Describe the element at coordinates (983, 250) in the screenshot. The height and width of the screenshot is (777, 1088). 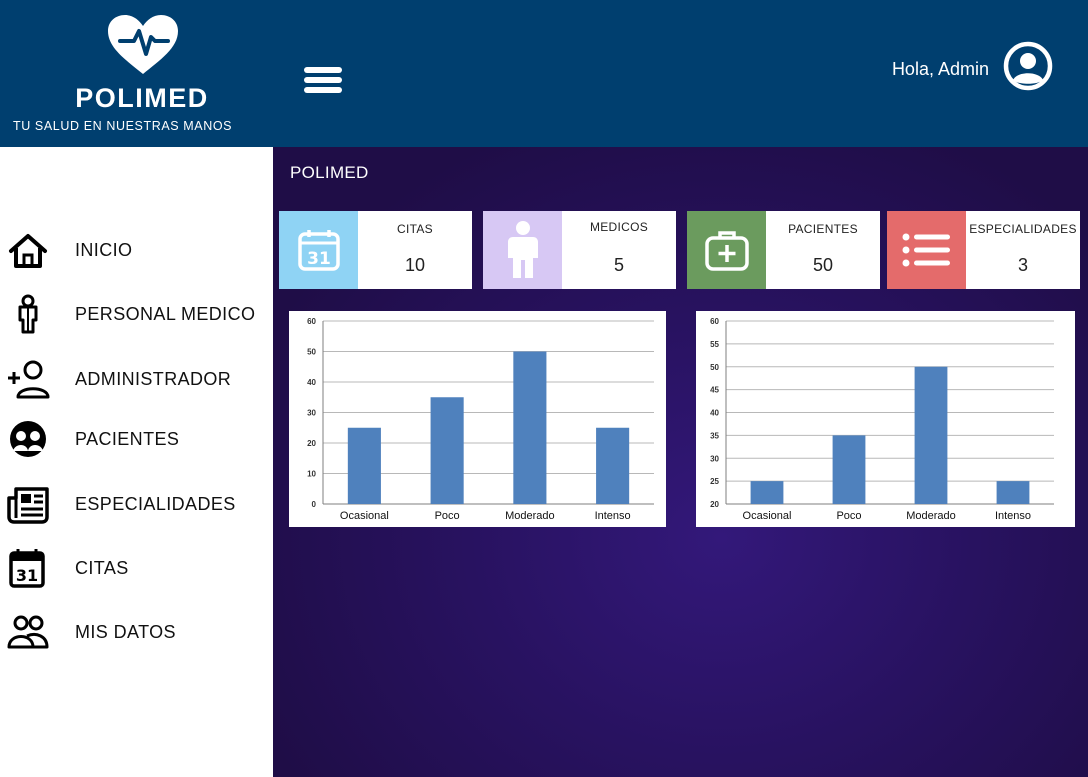
I see `stat-card-especialidades: ESPECIALIDADES 3` at that location.